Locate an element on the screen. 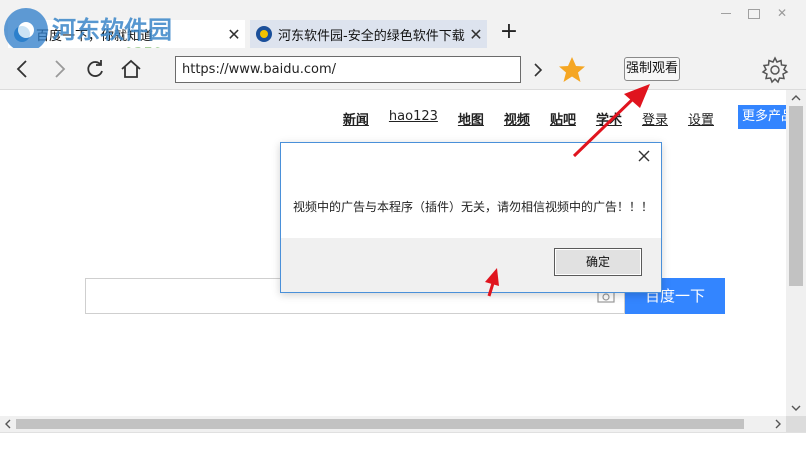  maximize-icon is located at coordinates (754, 13).